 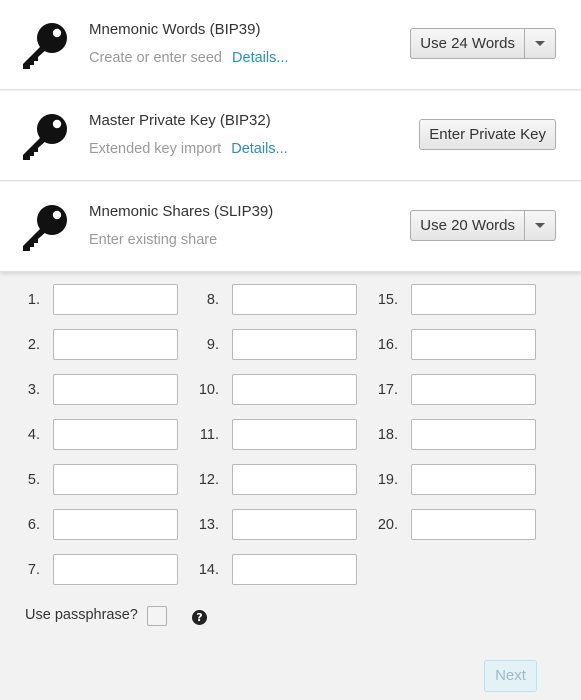 I want to click on card-title: Master Private Key (BIP32), so click(x=180, y=120).